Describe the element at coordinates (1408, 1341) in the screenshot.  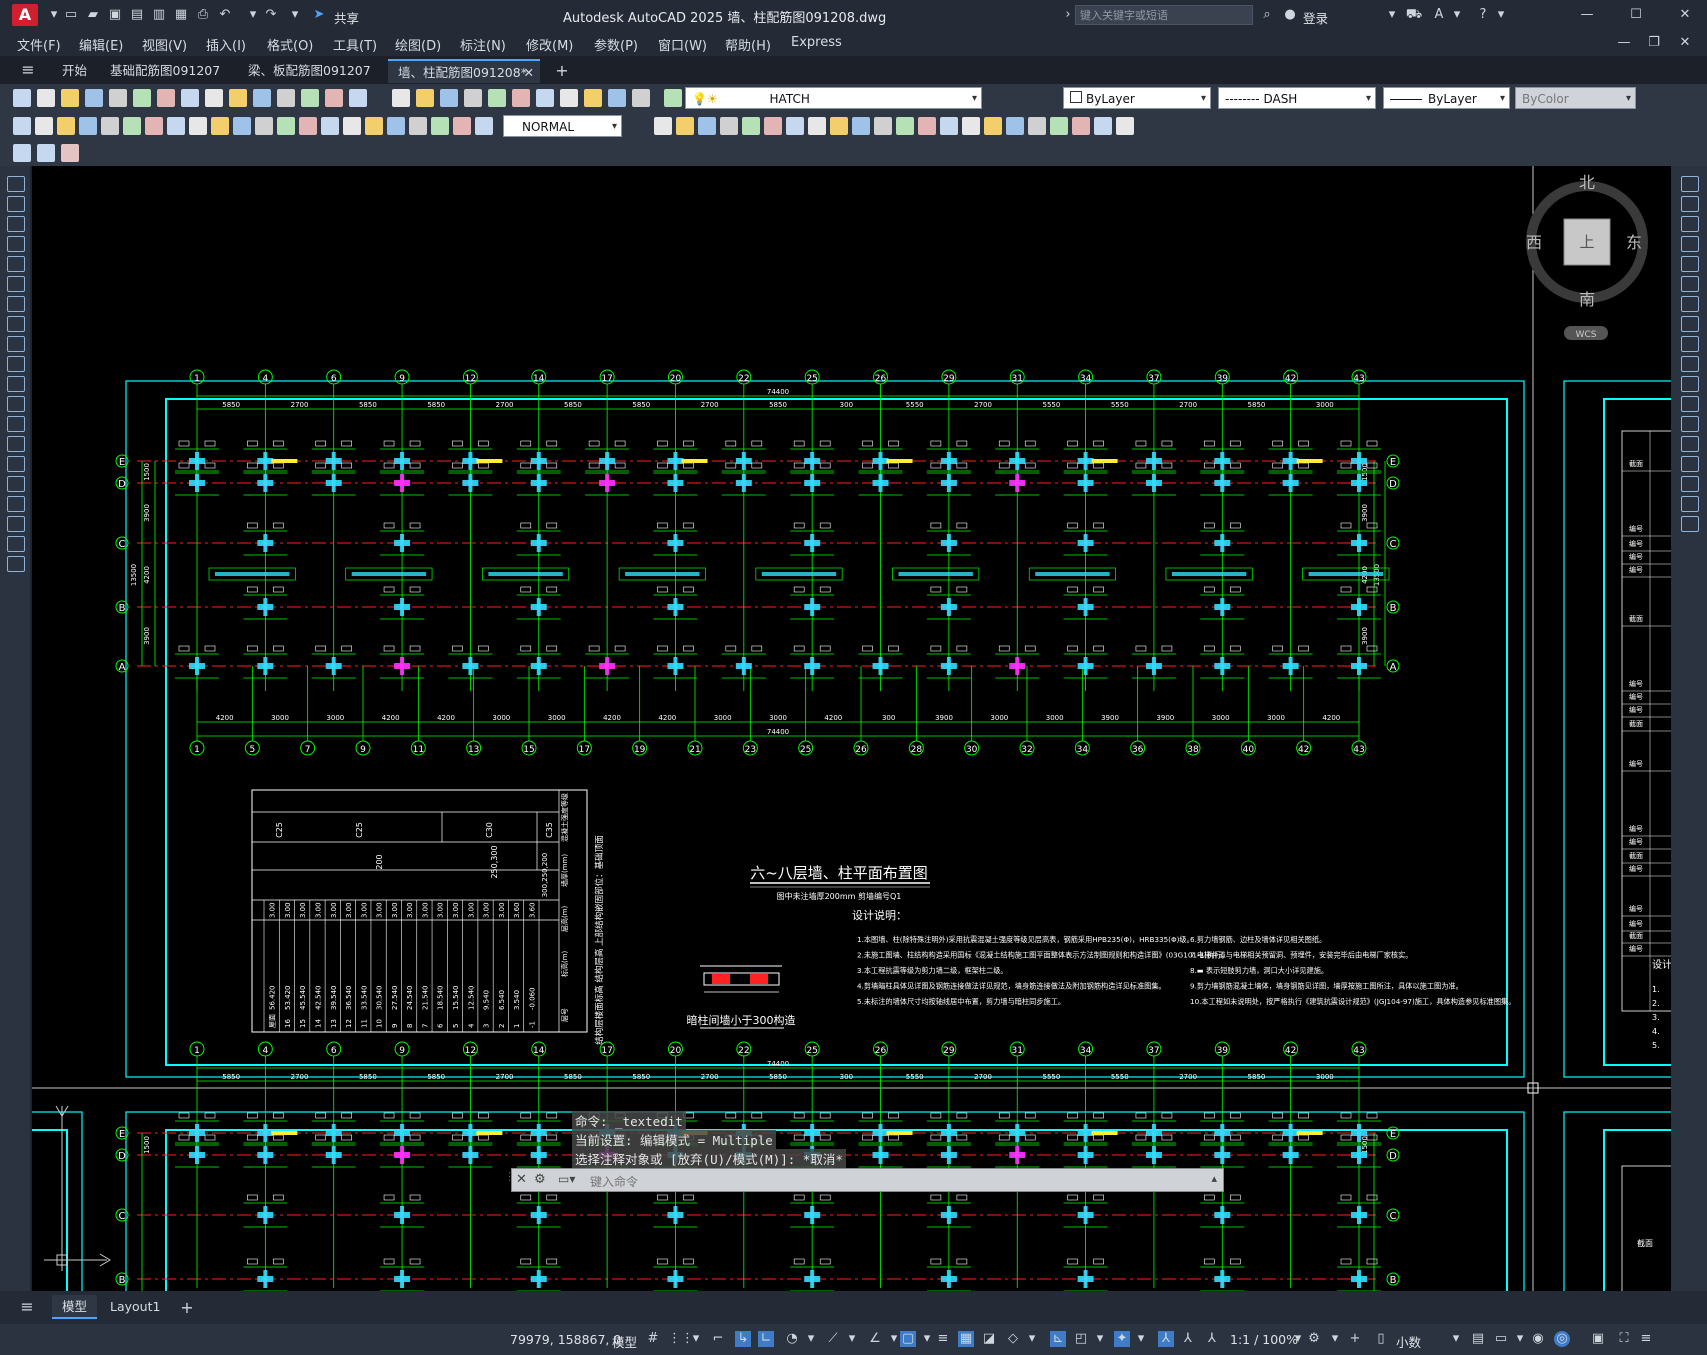
I see `units-value: 小数` at that location.